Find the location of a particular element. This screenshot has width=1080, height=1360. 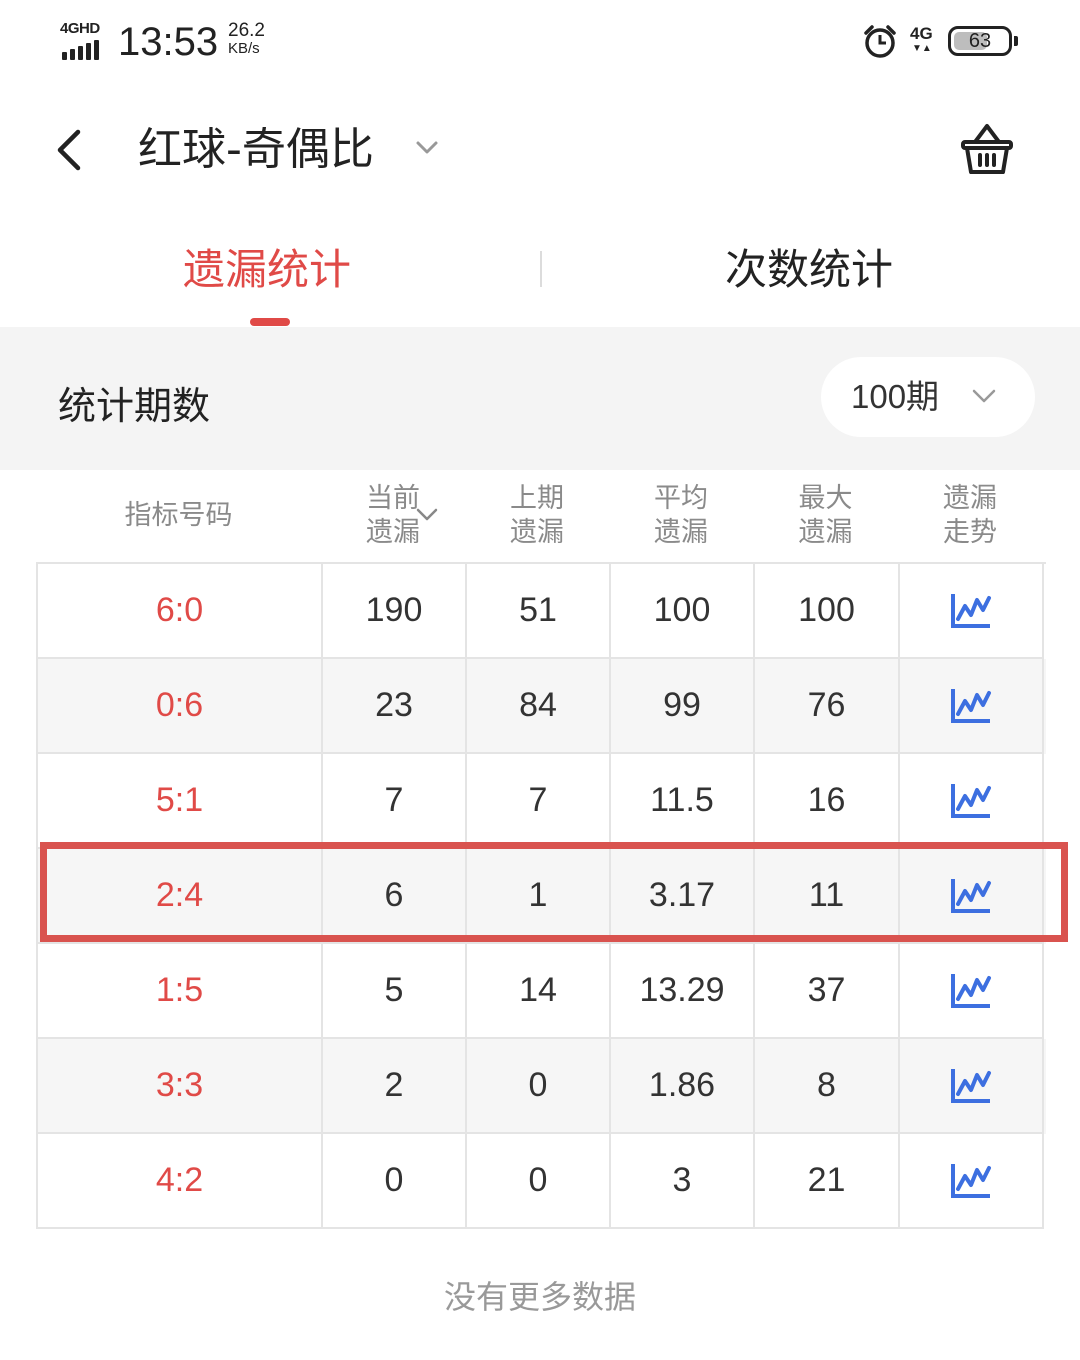

table-row: 5:1 7 7 11.5 16 is located at coordinates (542, 801).